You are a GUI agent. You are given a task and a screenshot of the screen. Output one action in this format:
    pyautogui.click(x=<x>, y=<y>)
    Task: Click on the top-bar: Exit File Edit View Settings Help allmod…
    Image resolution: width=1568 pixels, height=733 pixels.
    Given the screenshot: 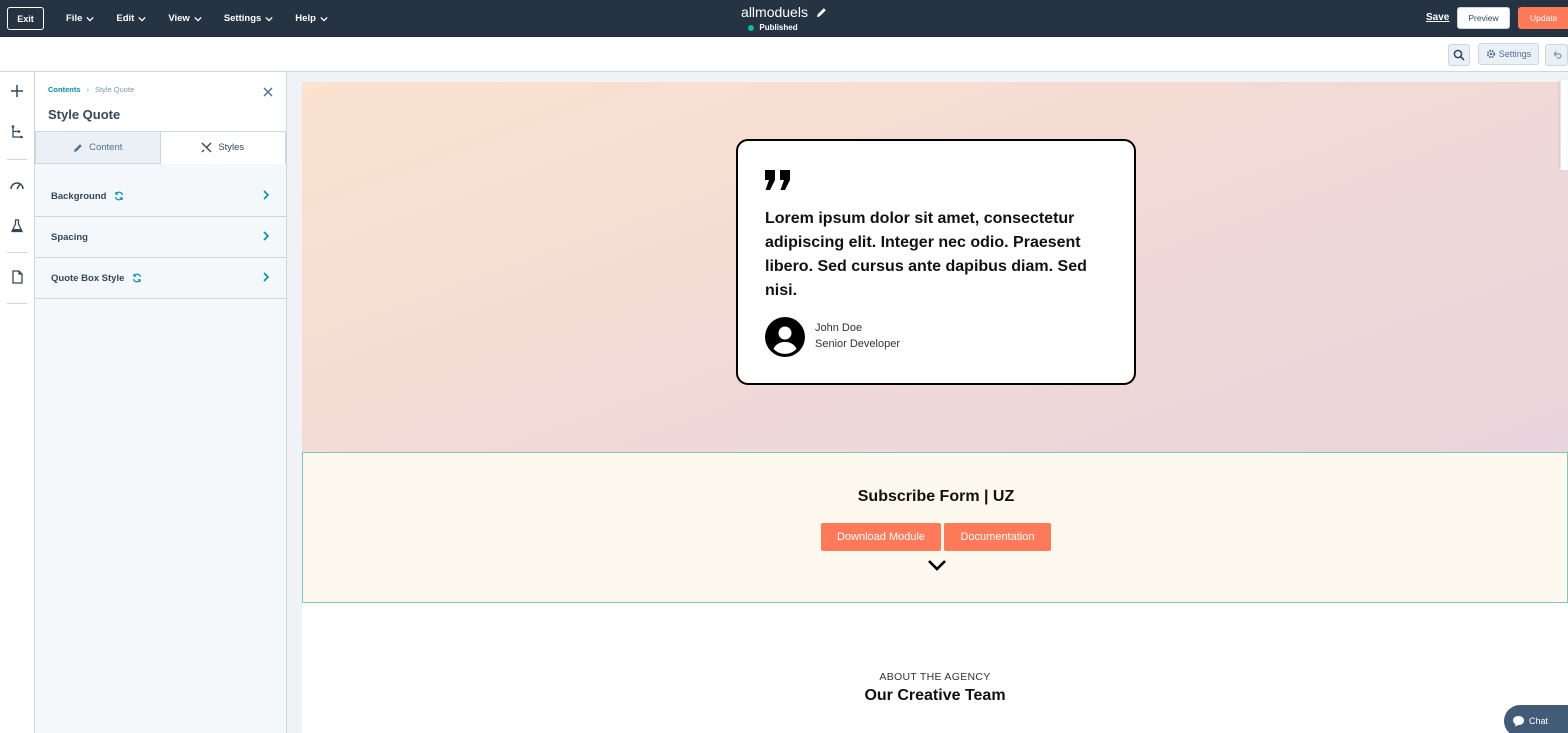 What is the action you would take?
    pyautogui.click(x=784, y=18)
    